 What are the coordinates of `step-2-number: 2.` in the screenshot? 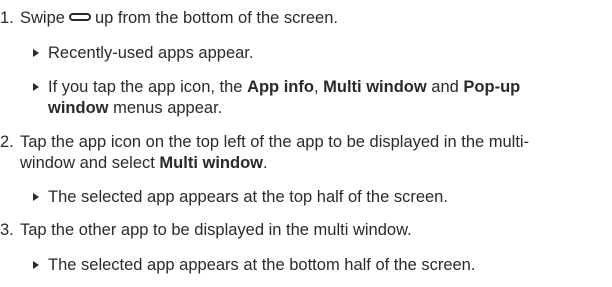 It's located at (7, 142).